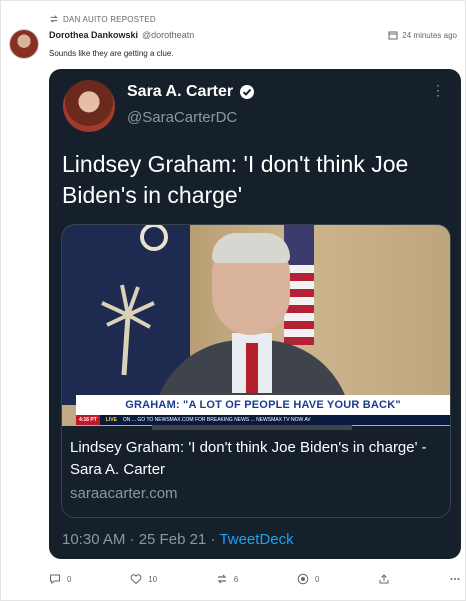 Image resolution: width=466 pixels, height=601 pixels. What do you see at coordinates (138, 539) in the screenshot?
I see `tweet-time: 10:30 AM · 25 Feb 21 ·` at bounding box center [138, 539].